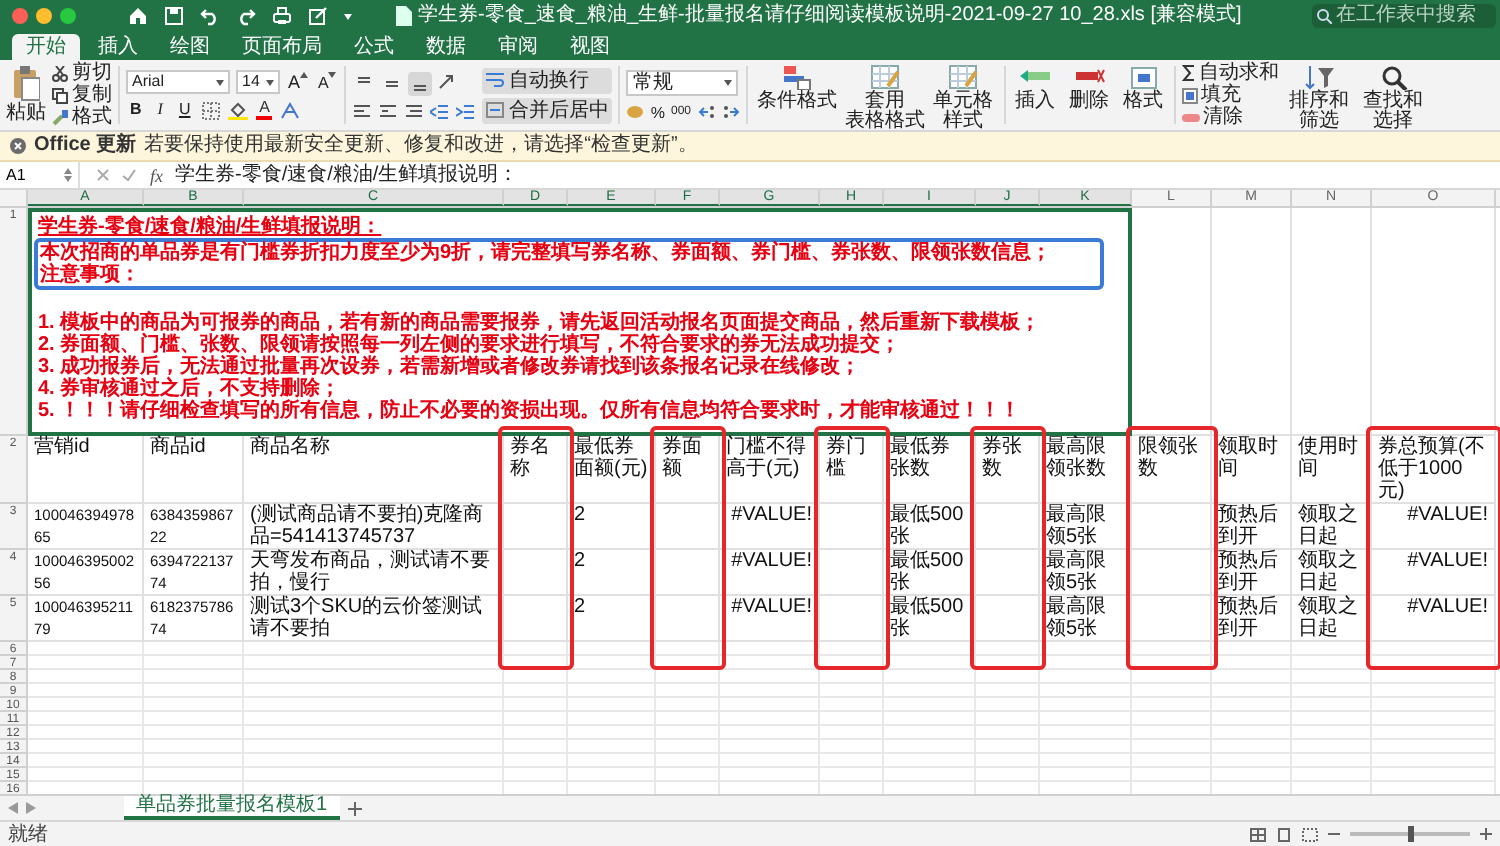 This screenshot has width=1500, height=846. I want to click on page-break-icon, so click(1310, 834).